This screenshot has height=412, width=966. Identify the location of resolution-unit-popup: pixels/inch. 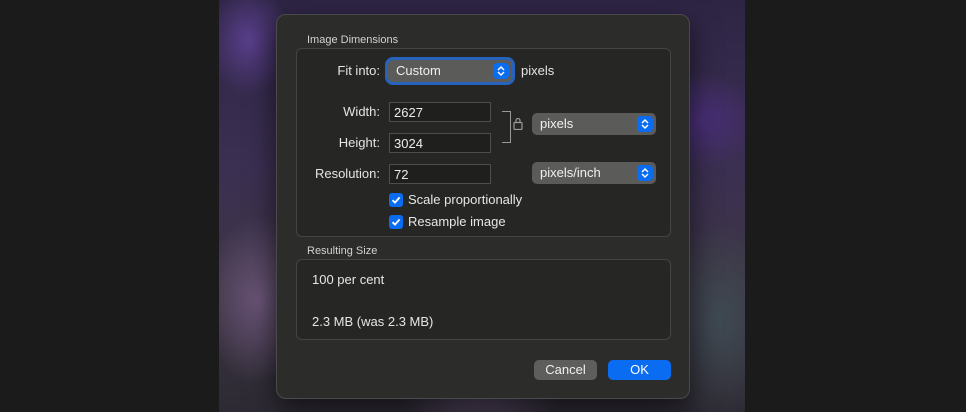
(594, 173).